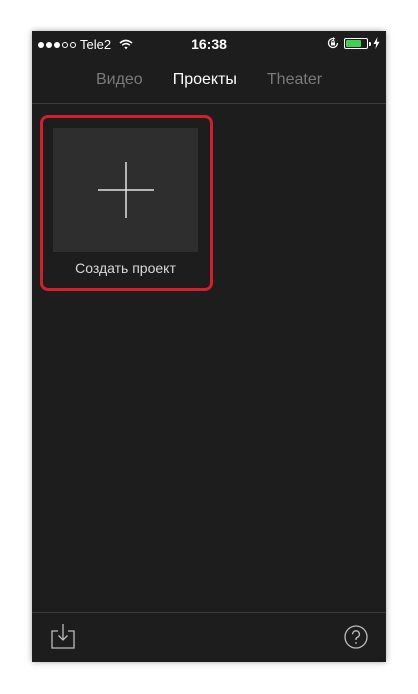 This screenshot has width=418, height=694. Describe the element at coordinates (356, 637) in the screenshot. I see `help-icon` at that location.